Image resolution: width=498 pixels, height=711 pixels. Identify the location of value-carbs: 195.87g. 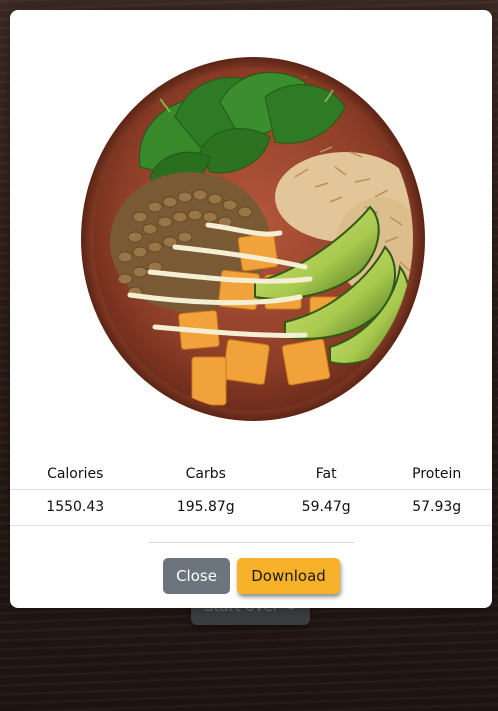
(205, 507).